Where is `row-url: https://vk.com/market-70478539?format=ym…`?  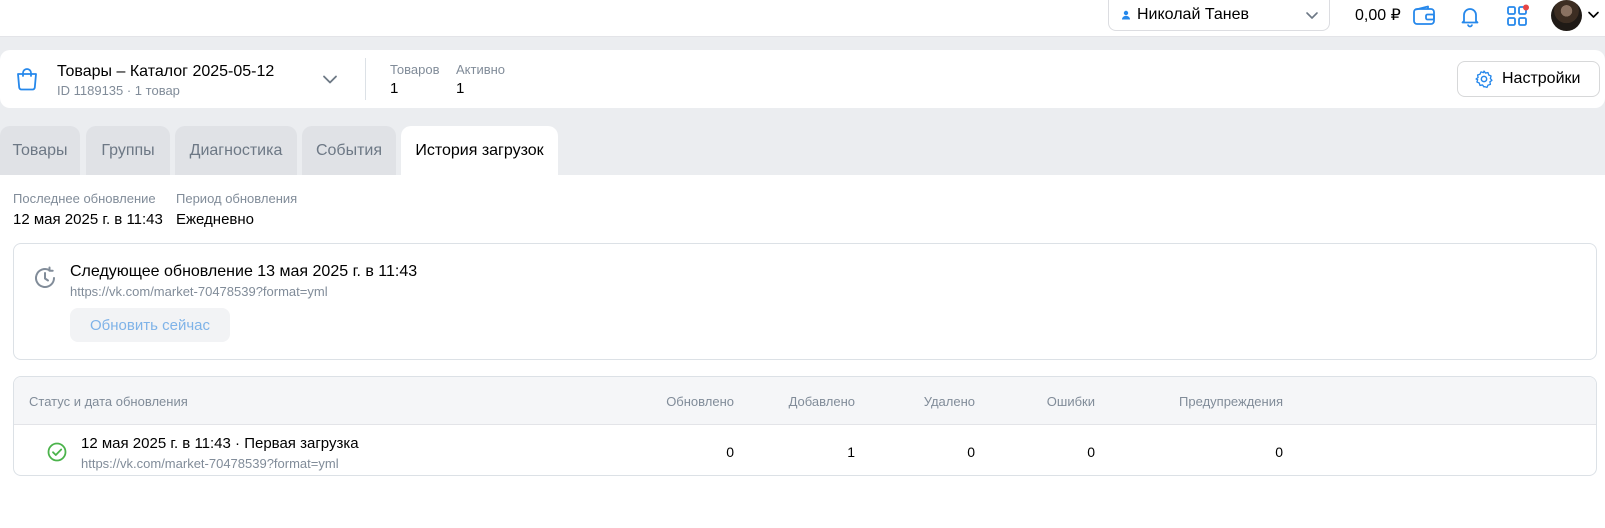
row-url: https://vk.com/market-70478539?format=ym… is located at coordinates (210, 463).